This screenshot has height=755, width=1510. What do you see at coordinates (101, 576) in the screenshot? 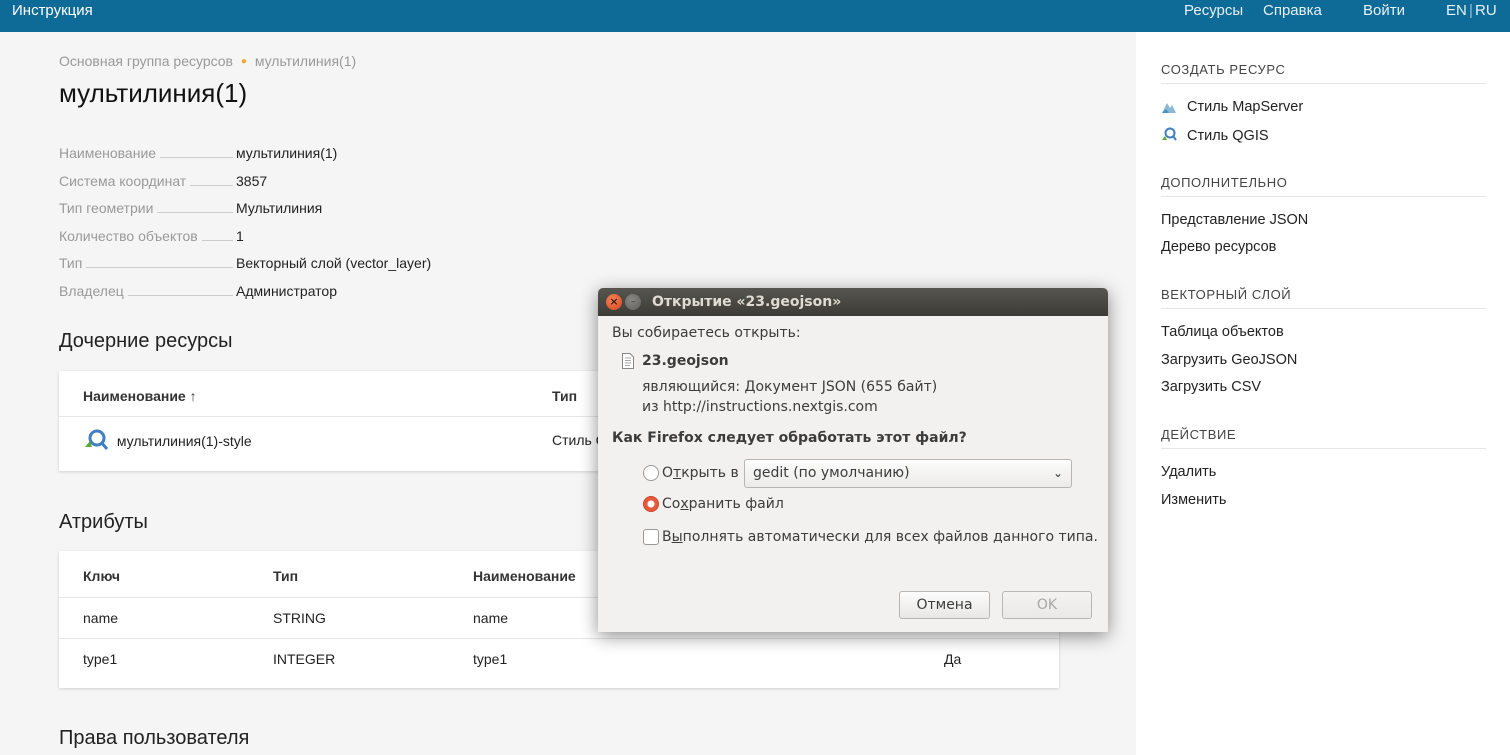
I see `column-header-key: Ключ` at bounding box center [101, 576].